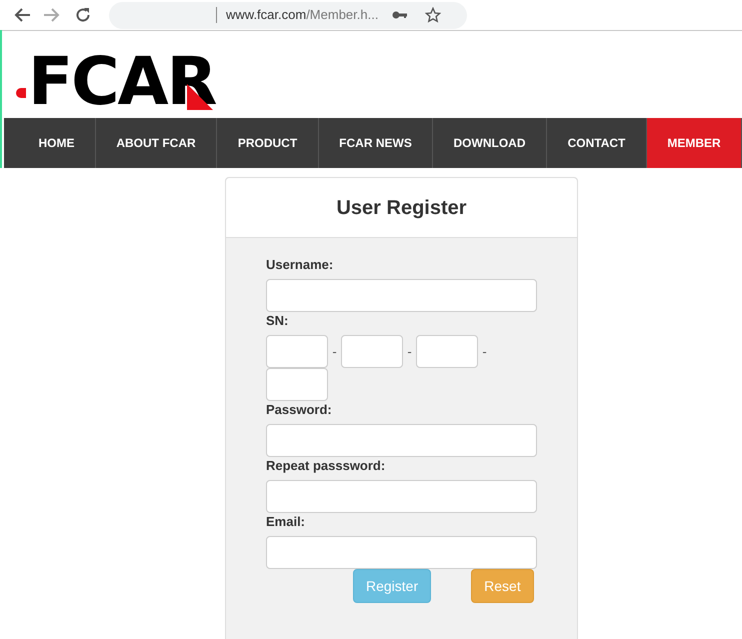  What do you see at coordinates (83, 15) in the screenshot?
I see `reload-icon` at bounding box center [83, 15].